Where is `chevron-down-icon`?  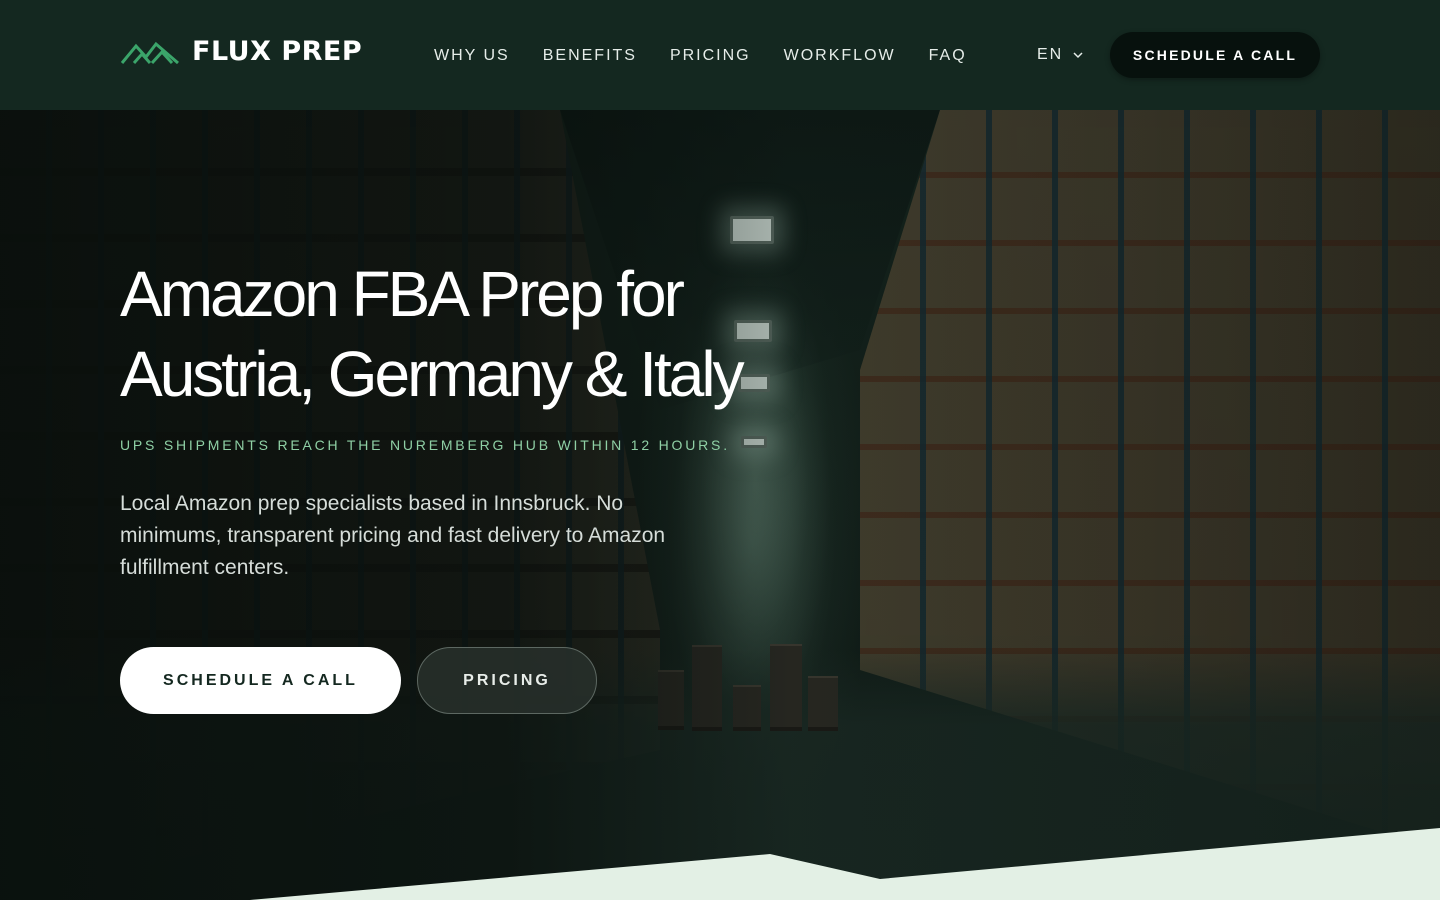
chevron-down-icon is located at coordinates (1078, 55).